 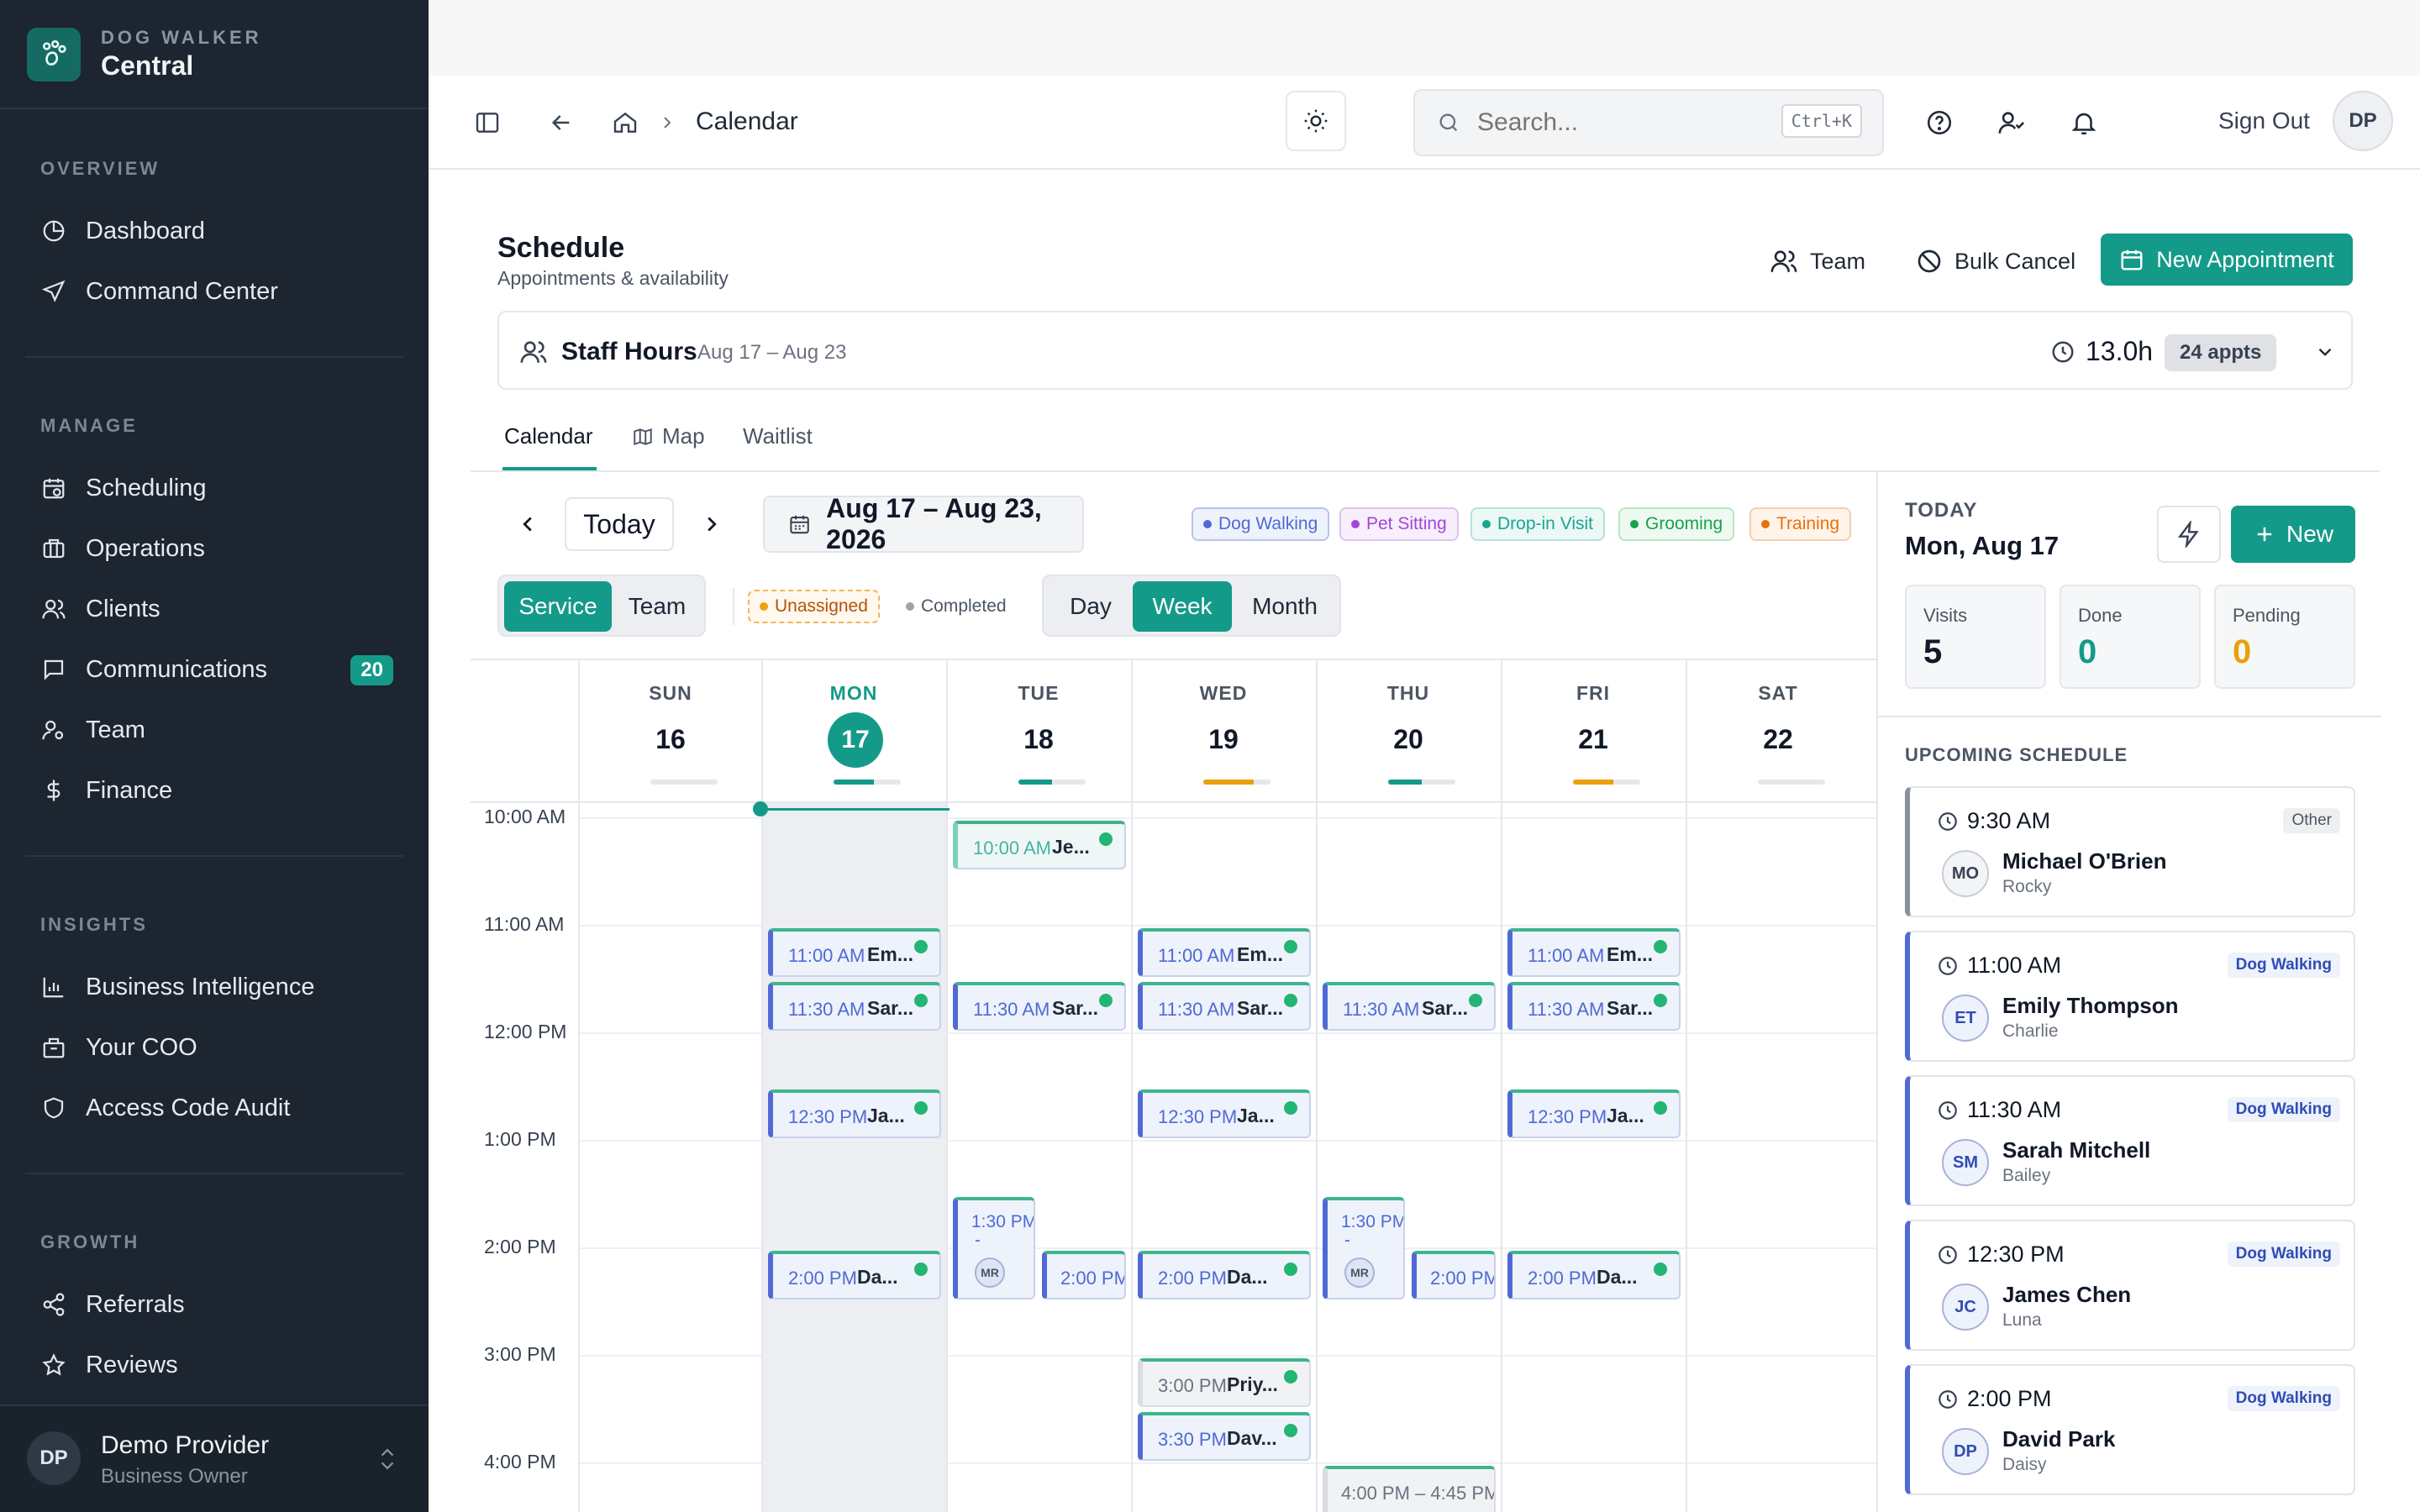 What do you see at coordinates (1224, 730) in the screenshot?
I see `day-header-wed: WED 19` at bounding box center [1224, 730].